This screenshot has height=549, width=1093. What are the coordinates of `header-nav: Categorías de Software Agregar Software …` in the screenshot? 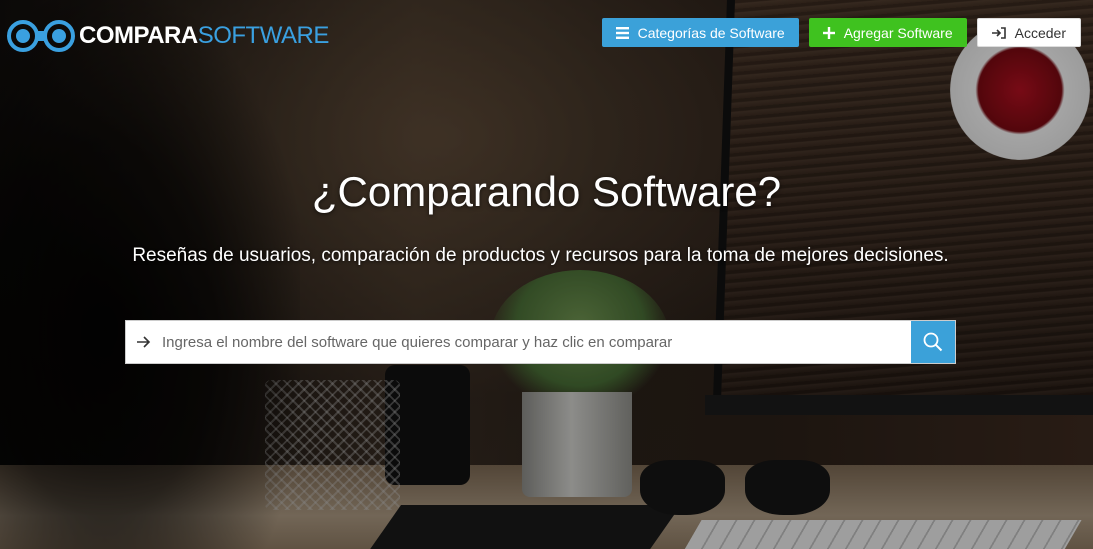 It's located at (841, 32).